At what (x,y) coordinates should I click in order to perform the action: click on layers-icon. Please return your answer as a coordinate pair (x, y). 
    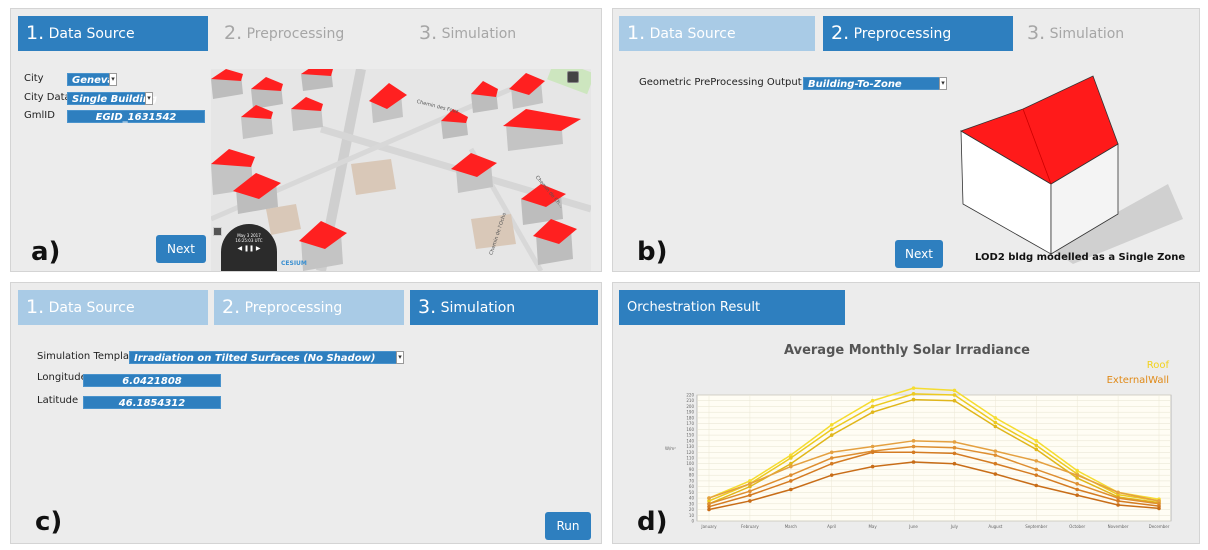
    Looking at the image, I should click on (573, 77).